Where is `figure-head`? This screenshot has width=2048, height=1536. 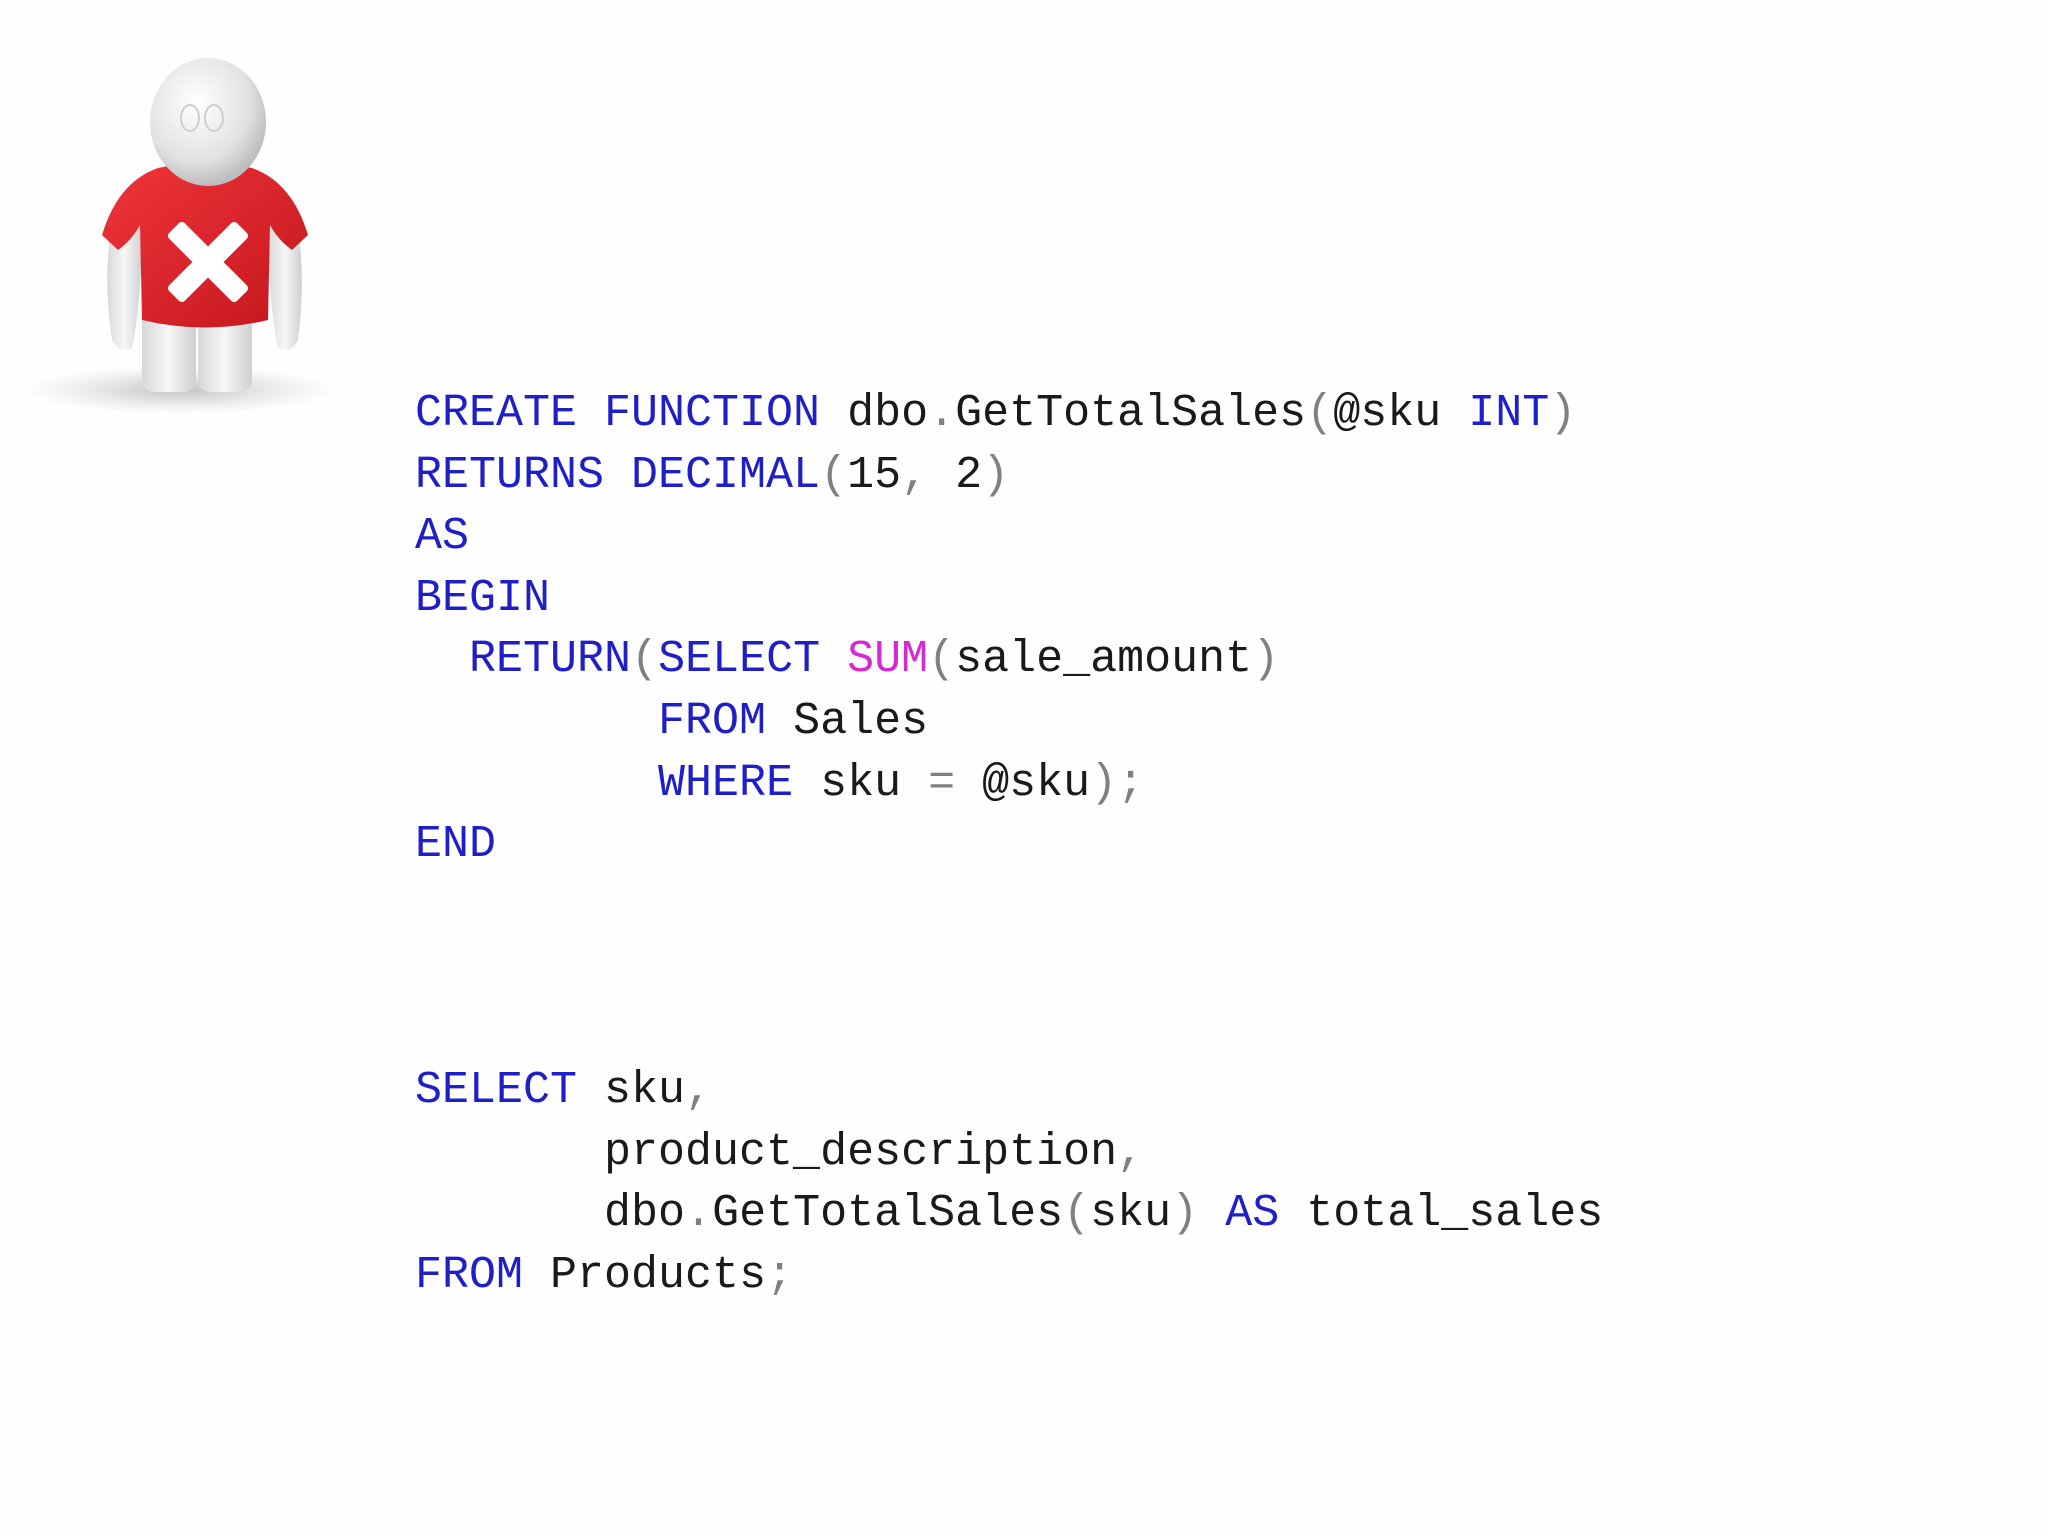 figure-head is located at coordinates (208, 122).